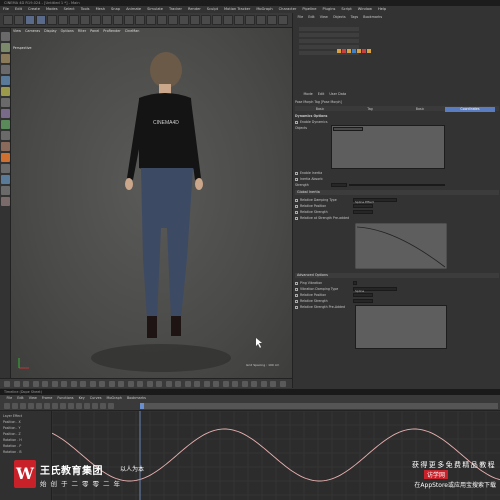 This screenshot has width=500, height=500. I want to click on attribute-menu-mode: Mode, so click(308, 94).